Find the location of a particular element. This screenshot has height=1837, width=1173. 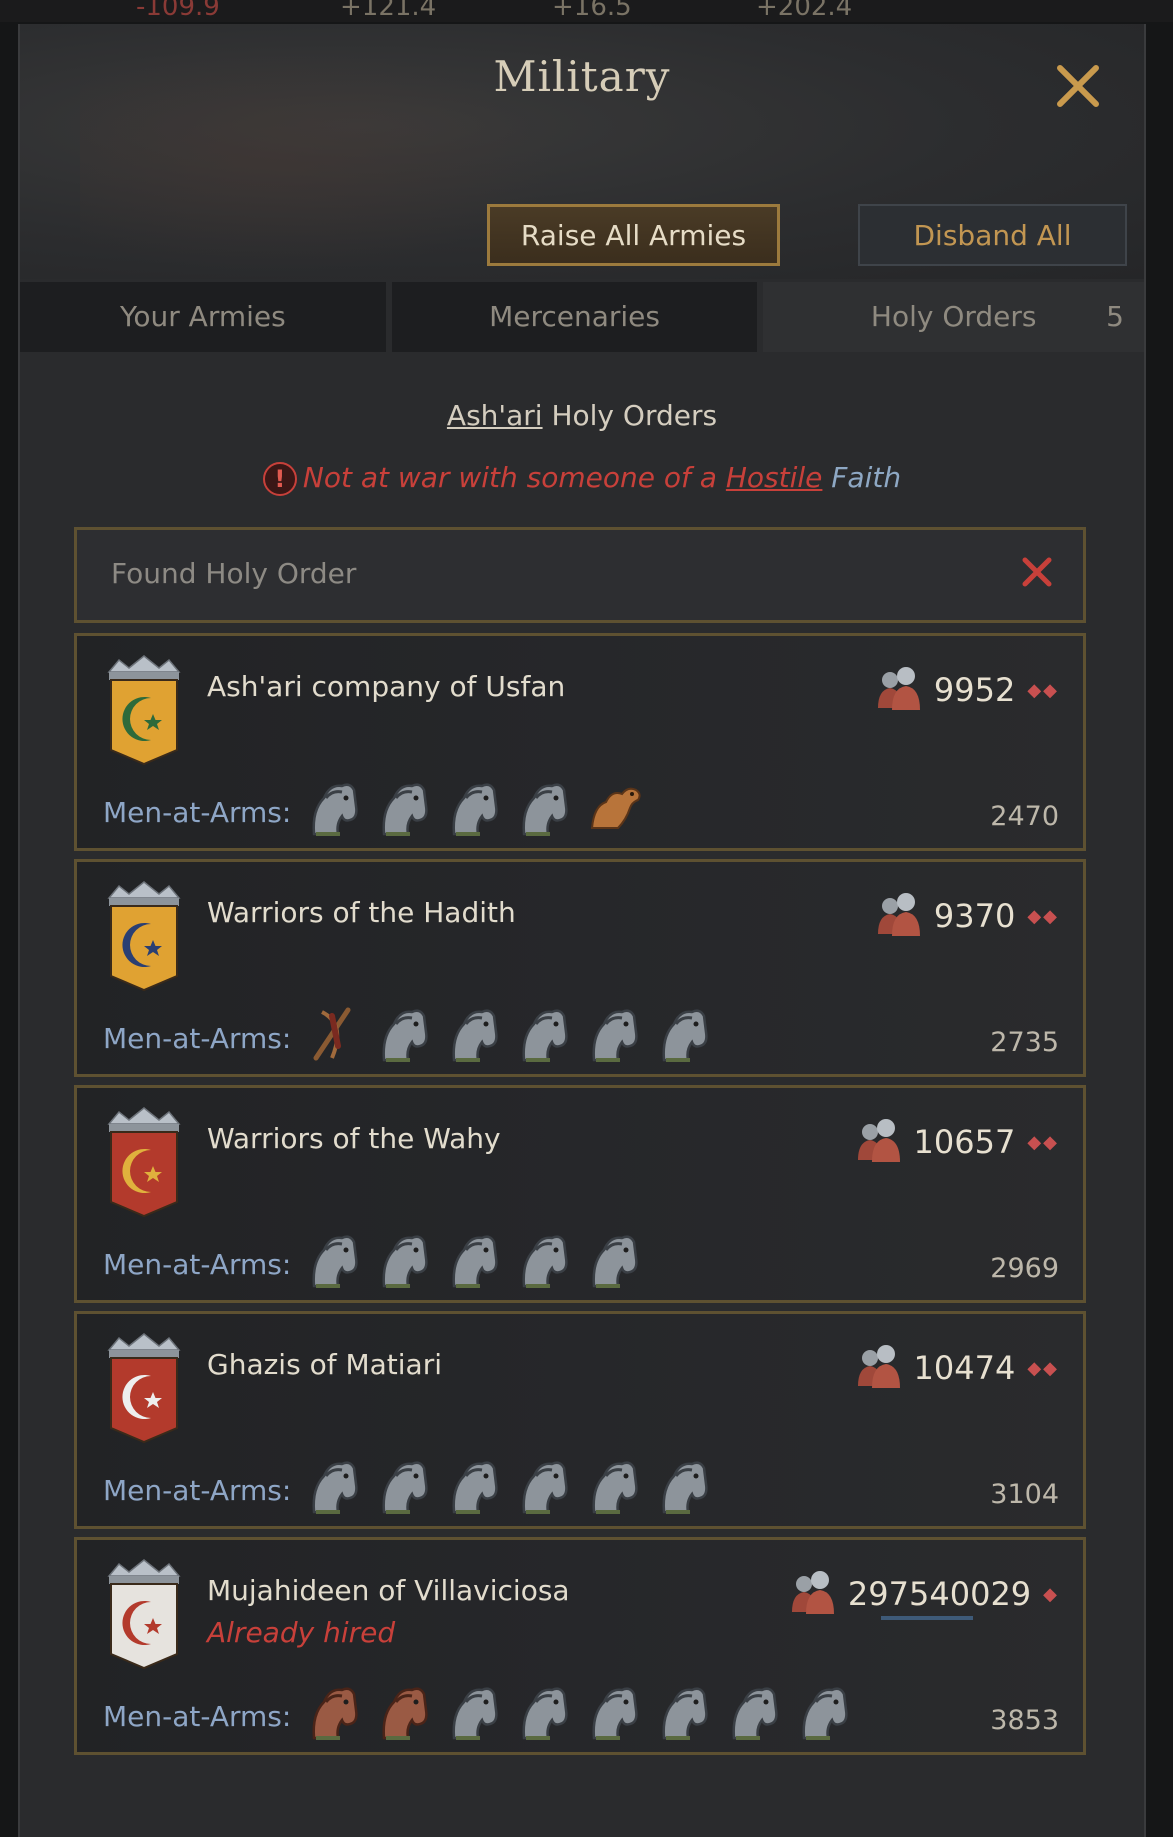

close-icon is located at coordinates (1078, 86).